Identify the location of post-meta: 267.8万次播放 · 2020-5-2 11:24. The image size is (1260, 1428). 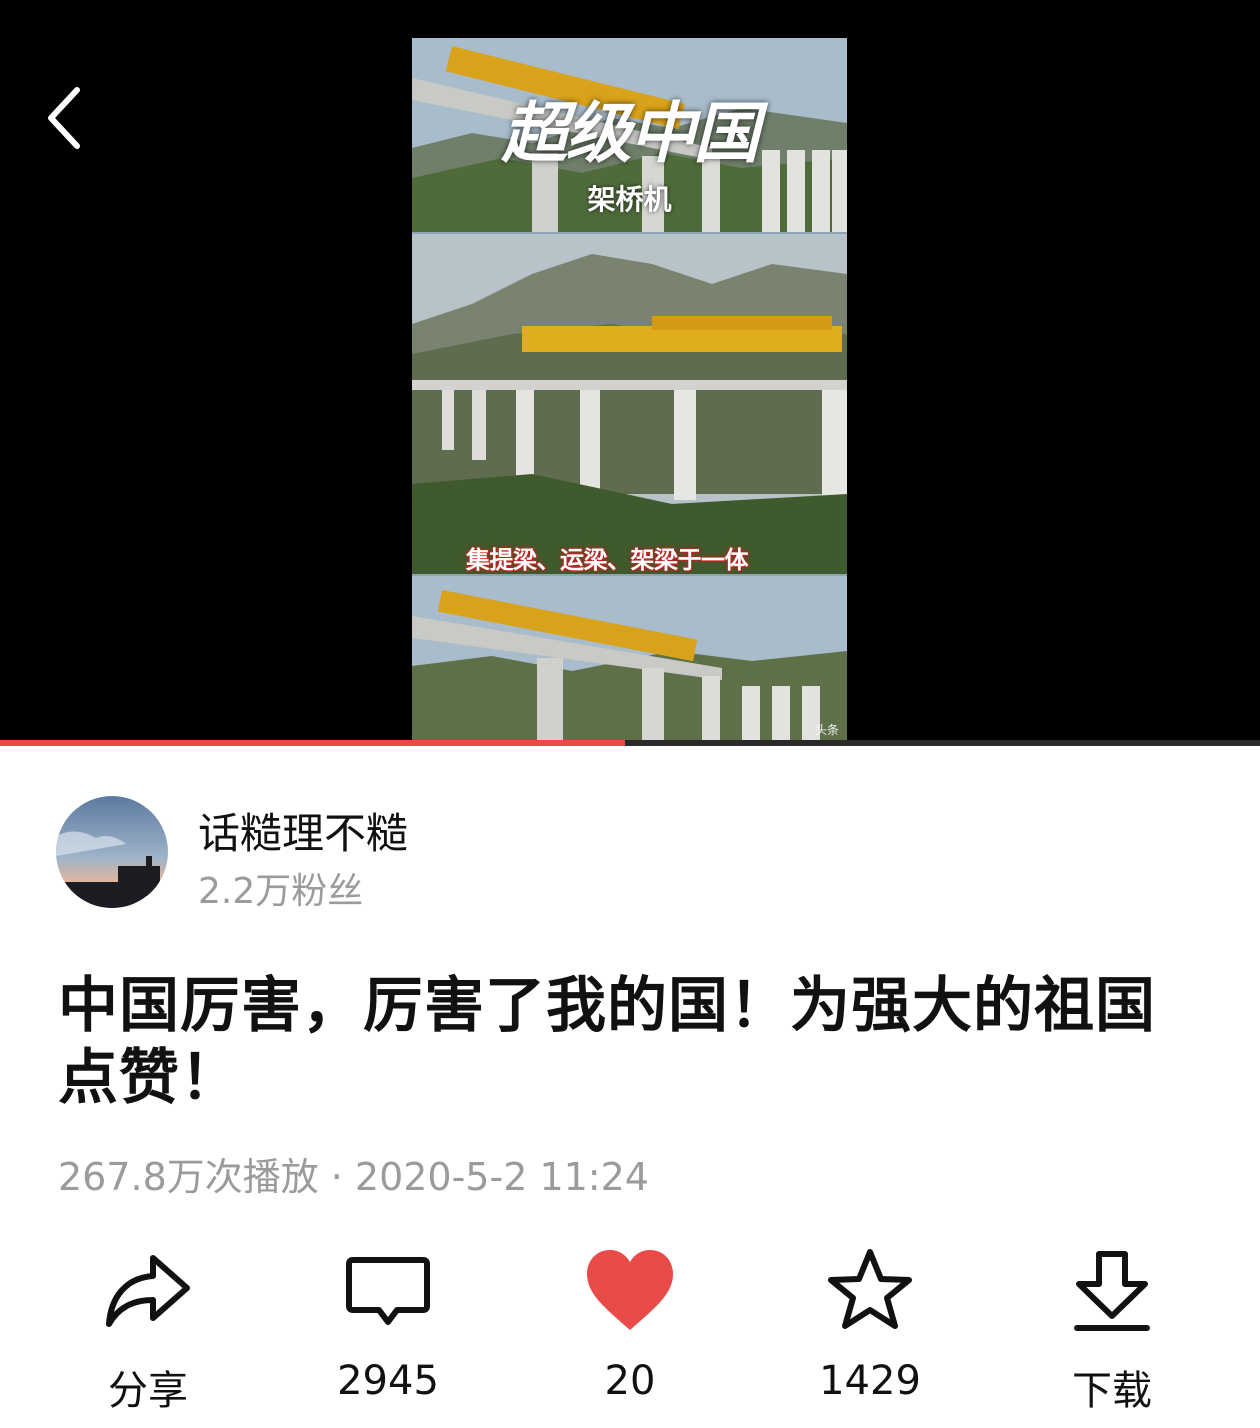
(353, 1173).